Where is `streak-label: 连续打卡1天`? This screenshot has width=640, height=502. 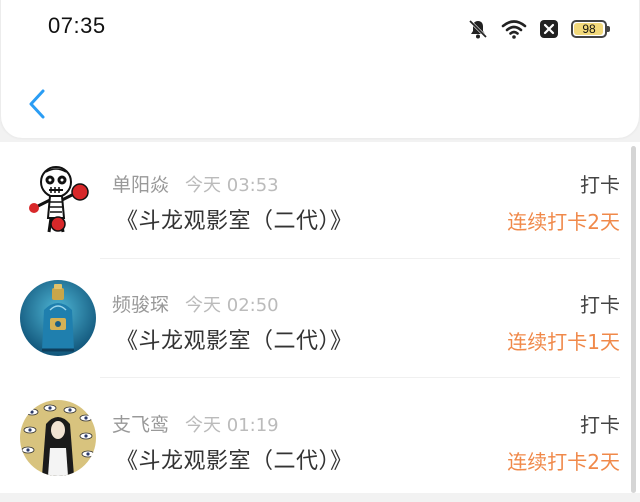
streak-label: 连续打卡1天 is located at coordinates (563, 342).